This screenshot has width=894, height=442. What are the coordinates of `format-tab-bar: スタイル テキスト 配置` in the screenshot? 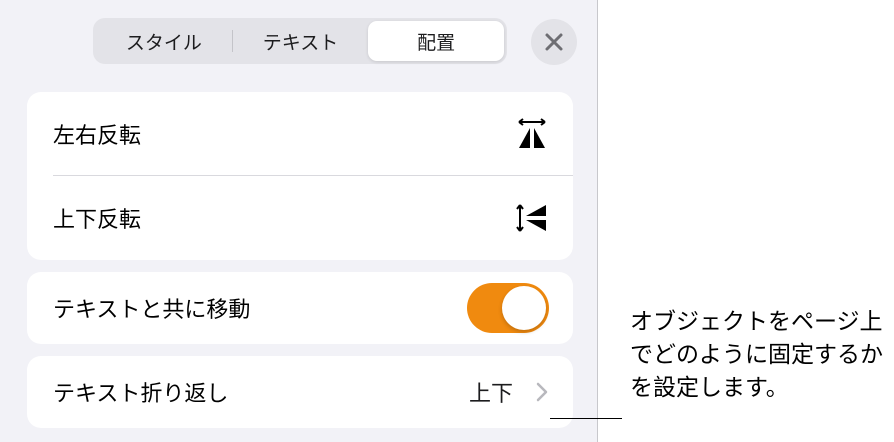 It's located at (300, 41).